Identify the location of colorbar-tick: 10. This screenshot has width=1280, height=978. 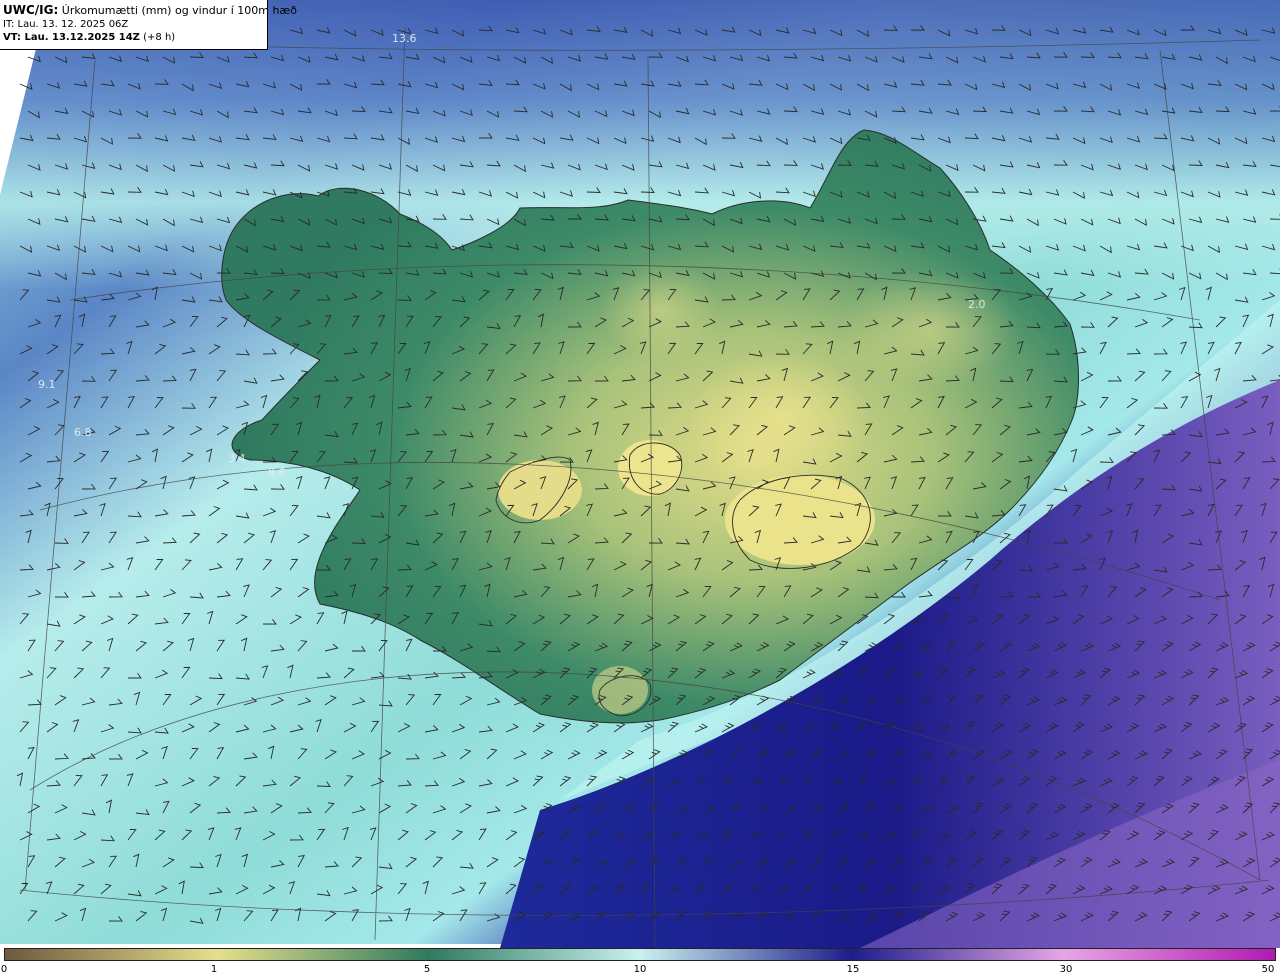
(640, 969).